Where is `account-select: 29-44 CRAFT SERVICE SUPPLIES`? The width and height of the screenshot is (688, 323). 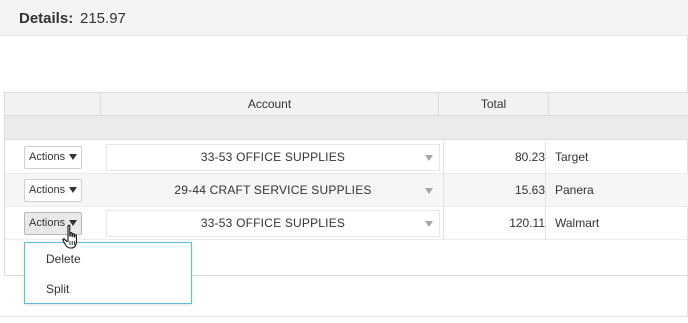 account-select: 29-44 CRAFT SERVICE SUPPLIES is located at coordinates (273, 190).